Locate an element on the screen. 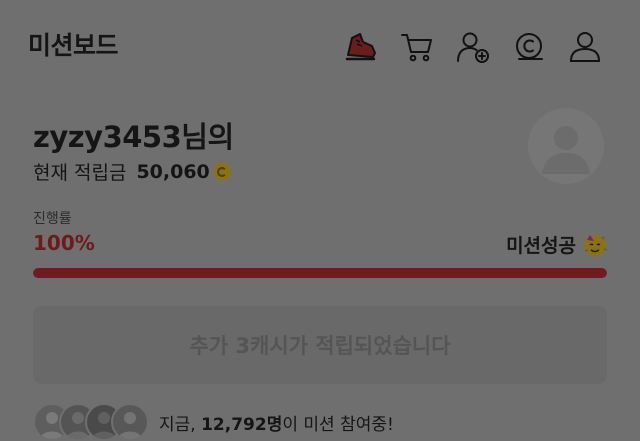 The width and height of the screenshot is (640, 441). cart-icon is located at coordinates (417, 47).